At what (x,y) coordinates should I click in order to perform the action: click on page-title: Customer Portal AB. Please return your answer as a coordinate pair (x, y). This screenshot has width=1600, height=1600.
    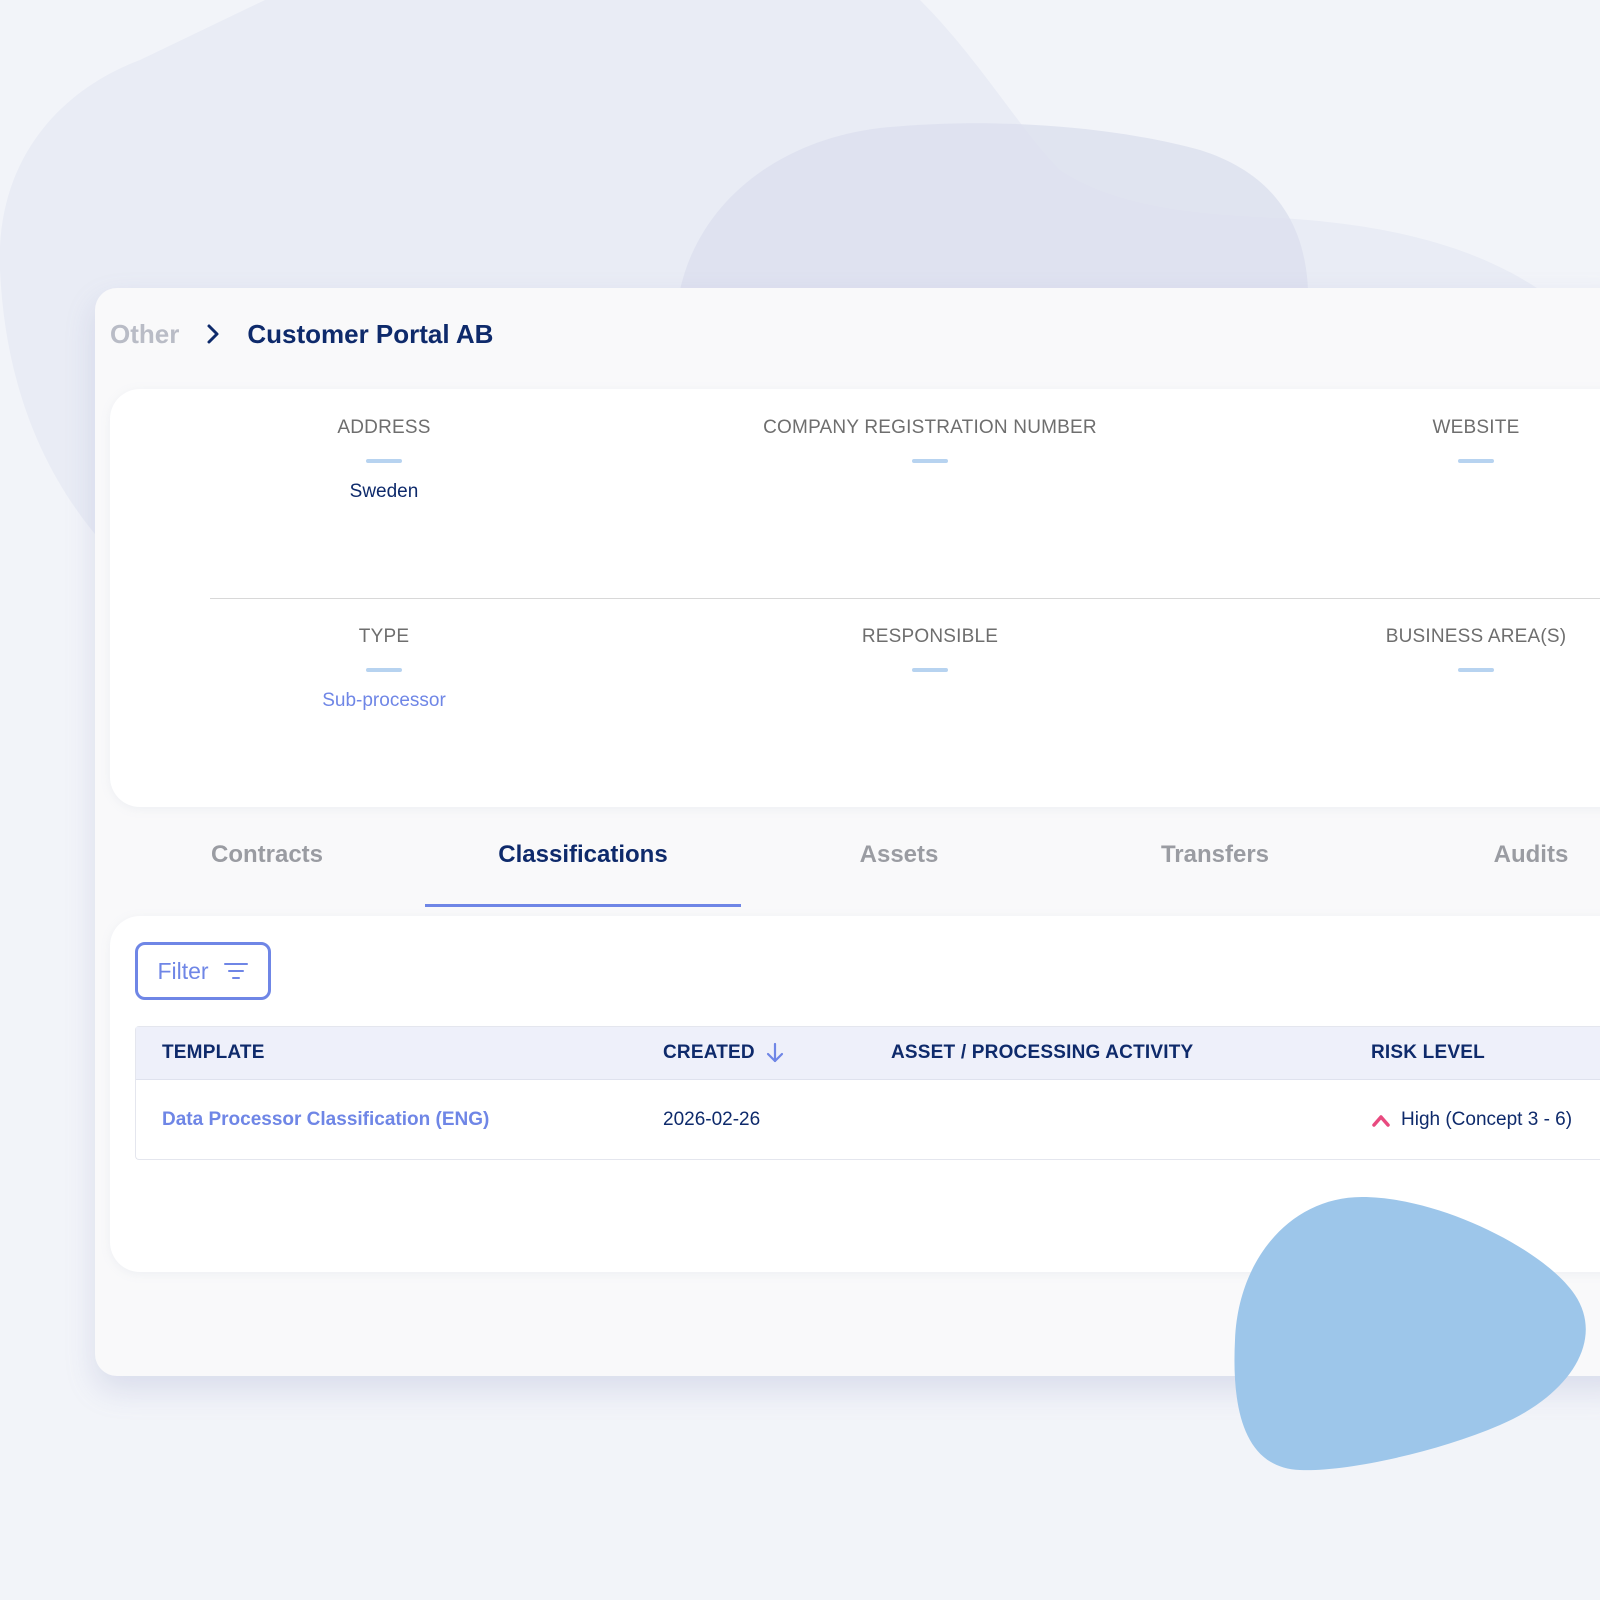
    Looking at the image, I should click on (370, 333).